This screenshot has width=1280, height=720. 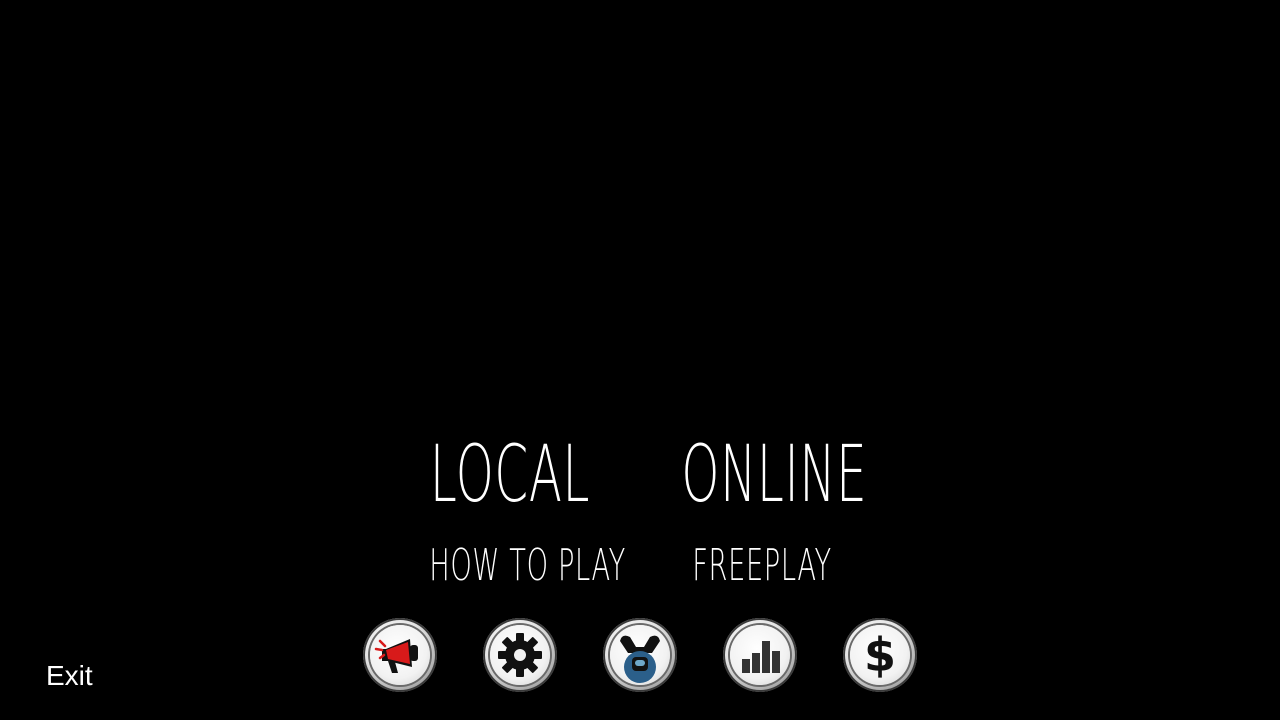 I want to click on shop-button: $, so click(x=880, y=655).